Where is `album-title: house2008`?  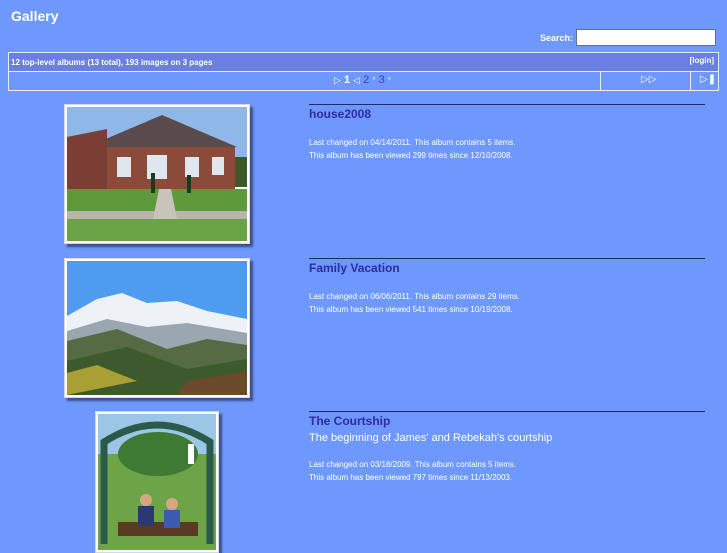
album-title: house2008 is located at coordinates (340, 114).